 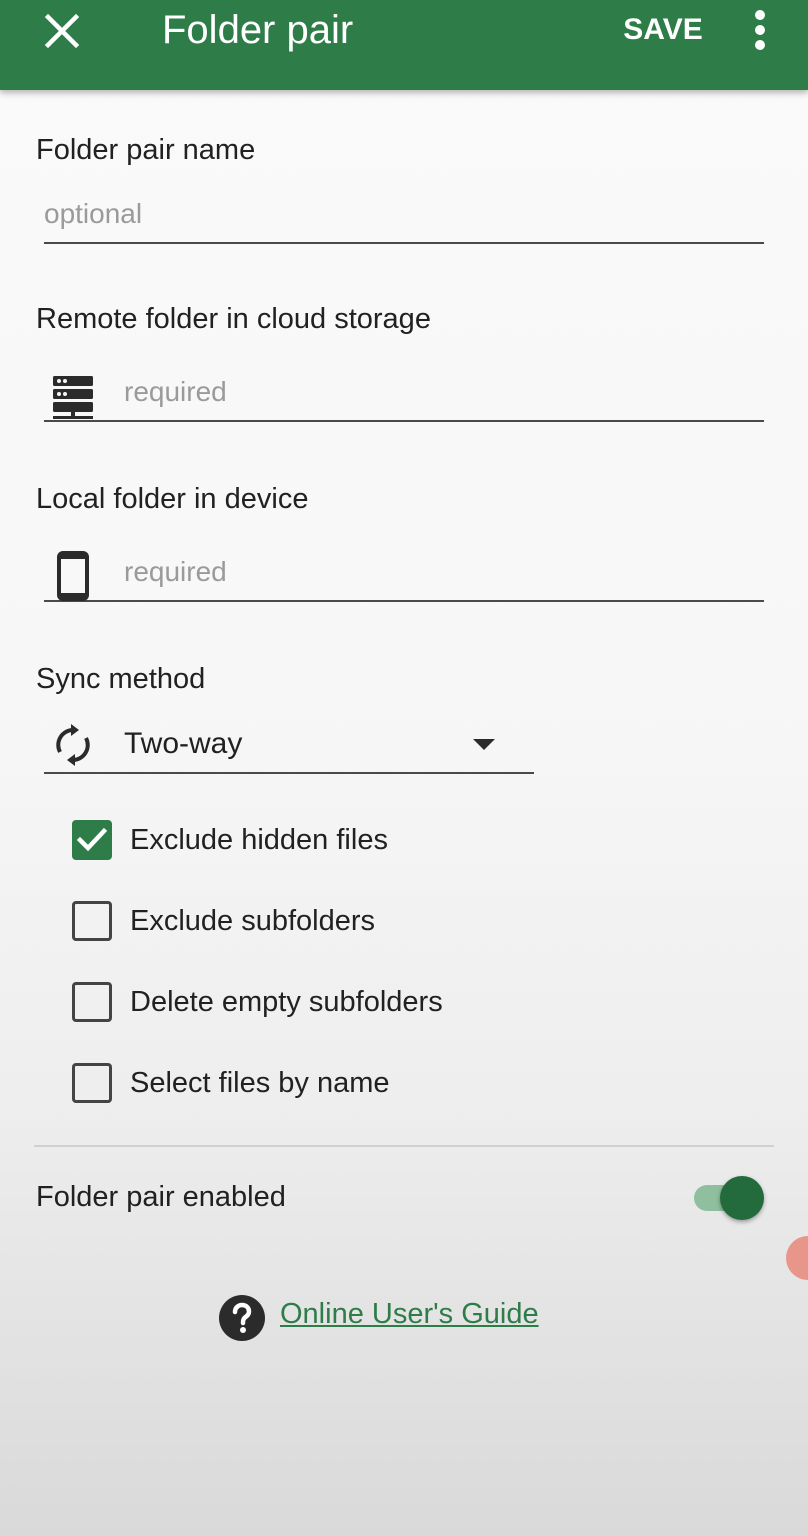 I want to click on option-select-files-by-name: Select files by name, so click(x=352, y=1083).